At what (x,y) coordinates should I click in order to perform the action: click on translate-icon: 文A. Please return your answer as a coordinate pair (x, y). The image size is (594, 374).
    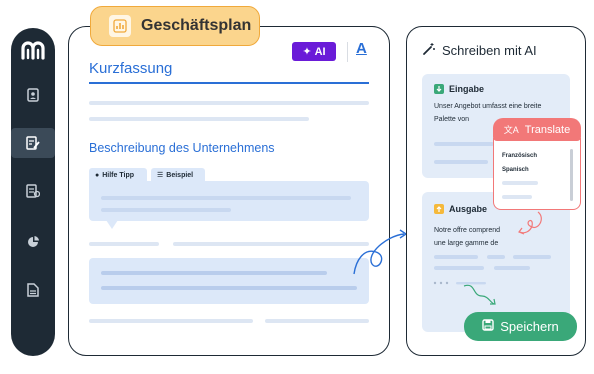
    Looking at the image, I should click on (511, 130).